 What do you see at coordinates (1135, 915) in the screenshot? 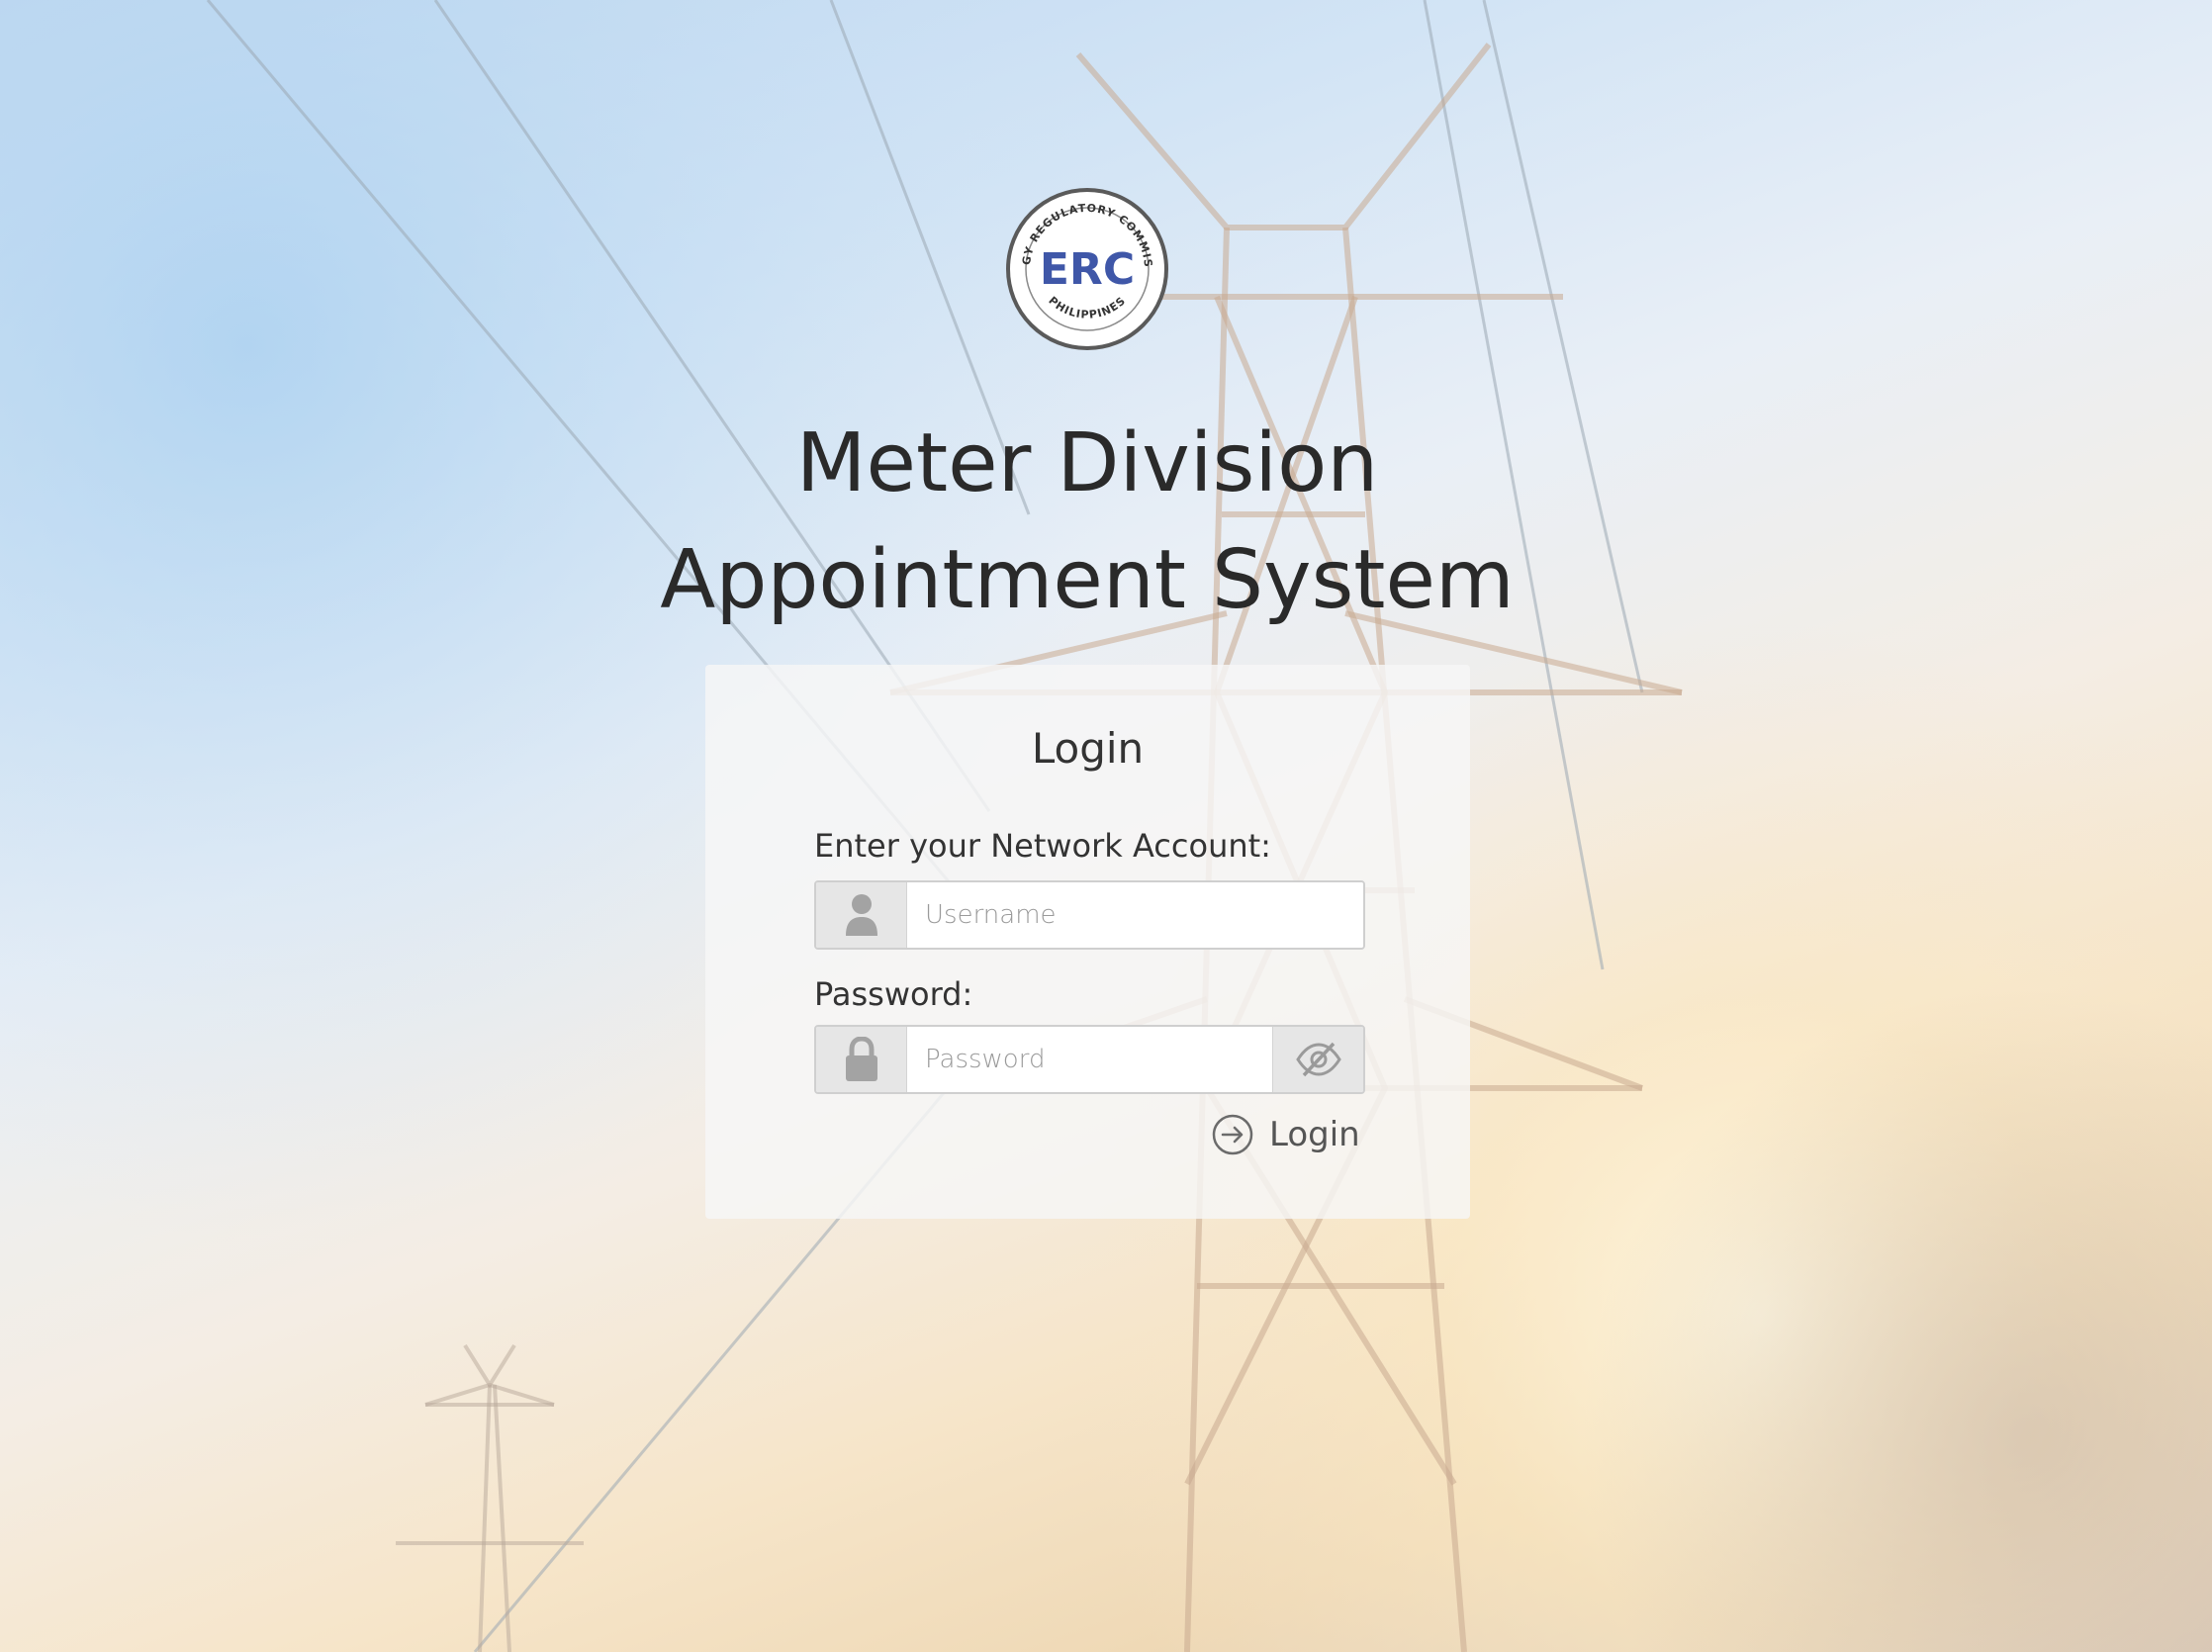
I see `username-input` at bounding box center [1135, 915].